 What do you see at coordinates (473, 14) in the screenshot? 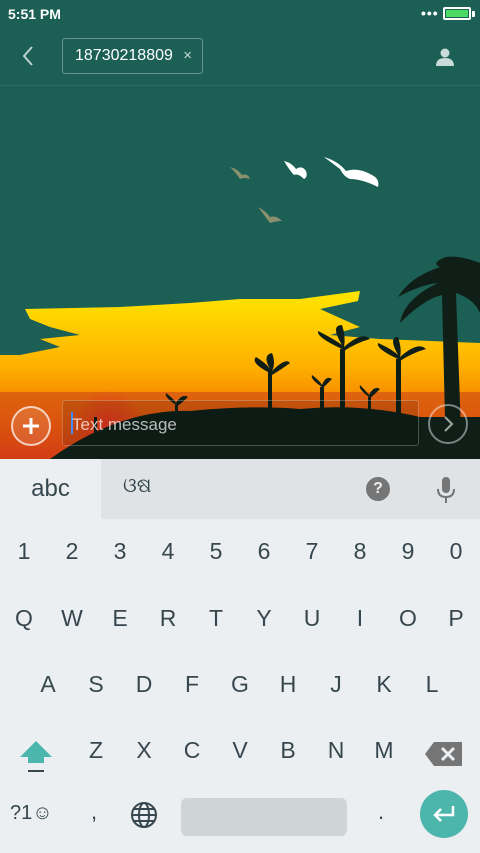
I see `battery-tip` at bounding box center [473, 14].